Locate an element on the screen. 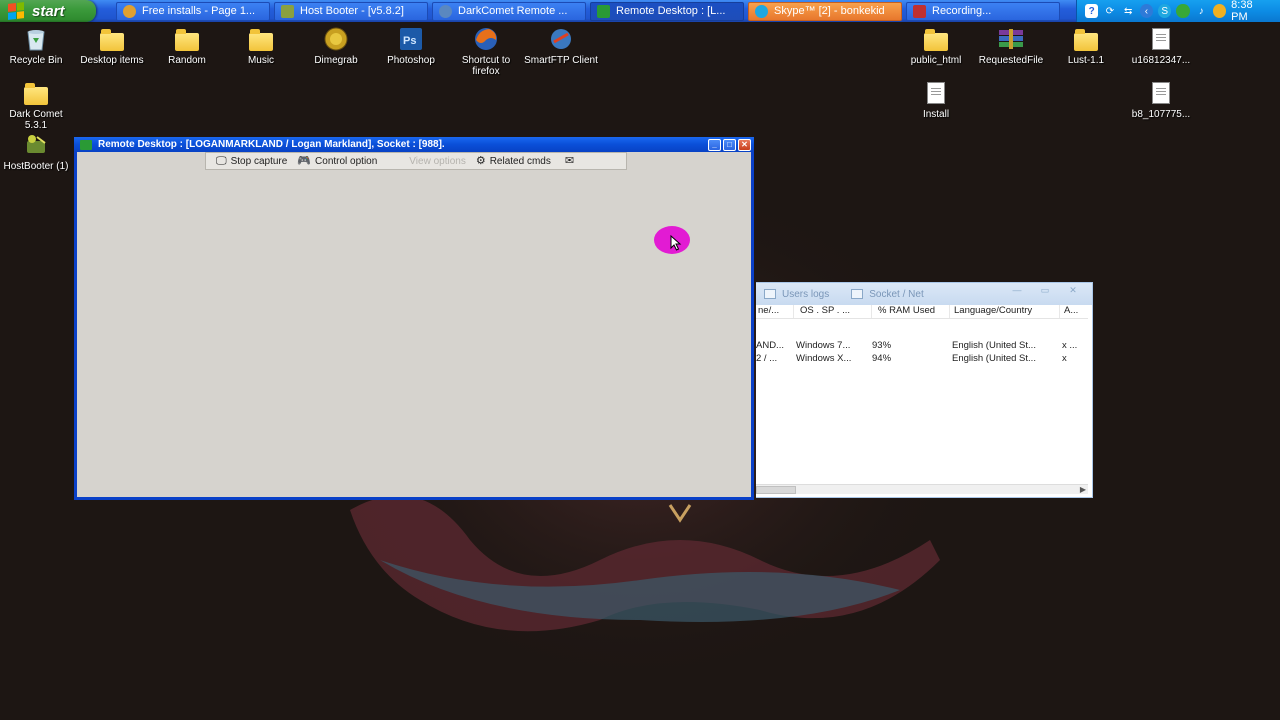 The width and height of the screenshot is (1280, 720). desktop-icon-lust: Lust-1.1 is located at coordinates (1086, 46).